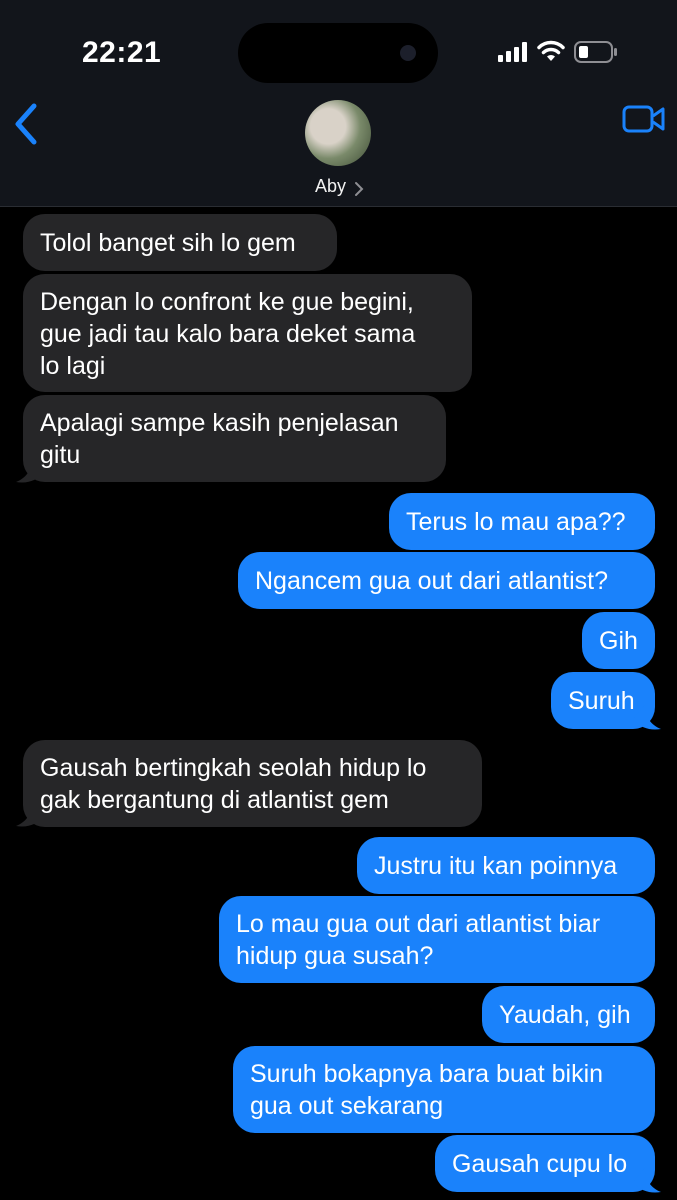 This screenshot has width=677, height=1200. What do you see at coordinates (338, 53) in the screenshot?
I see `dynamic-island` at bounding box center [338, 53].